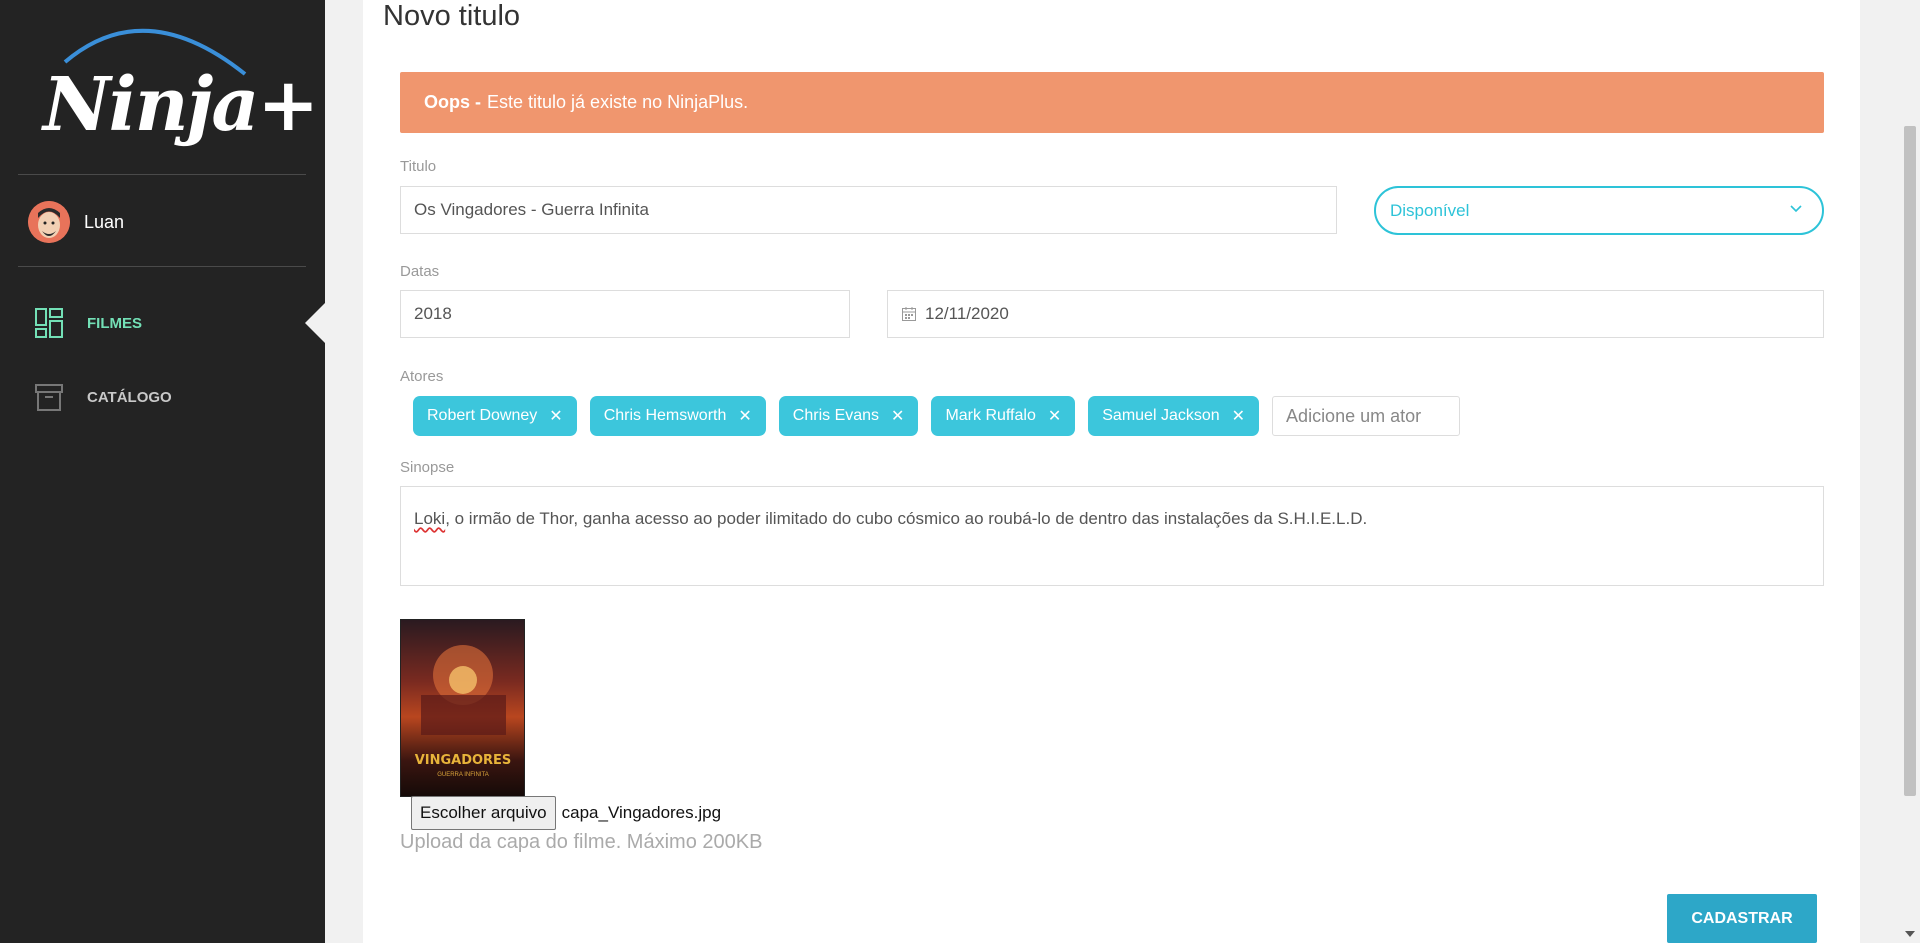  I want to click on sinopse-first-word: Loki, so click(430, 518).